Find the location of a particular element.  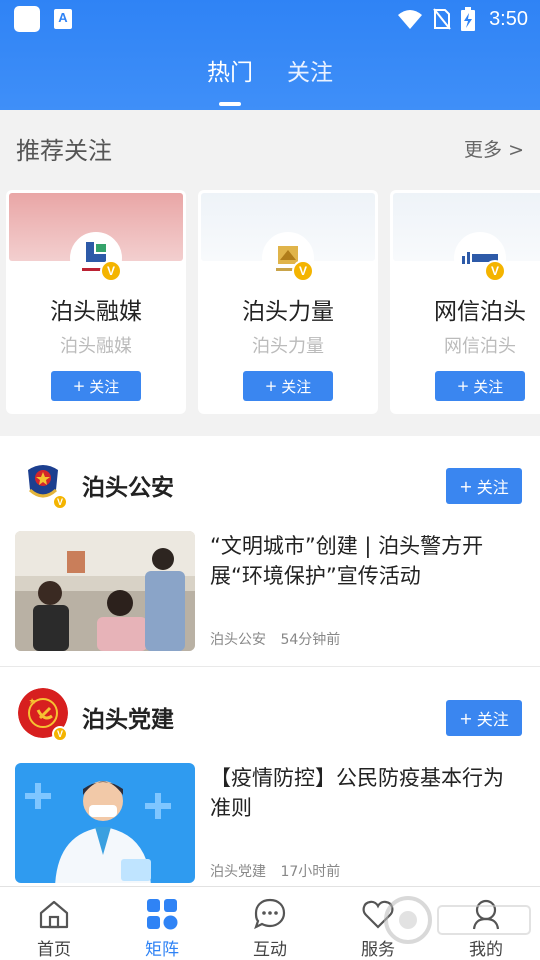

nav-home: 首页 is located at coordinates (54, 923).